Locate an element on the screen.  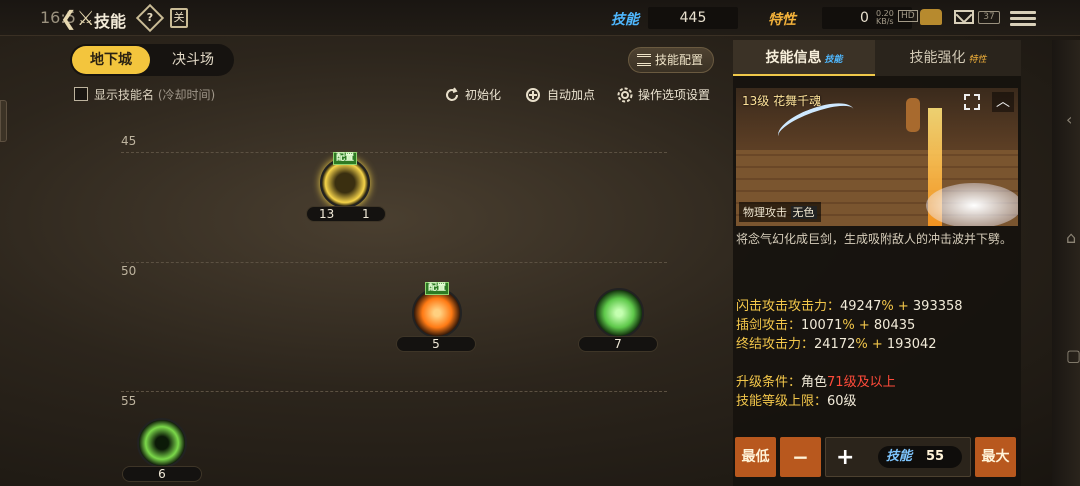
preview-skill-title: 13级 花舞千魂 is located at coordinates (782, 101).